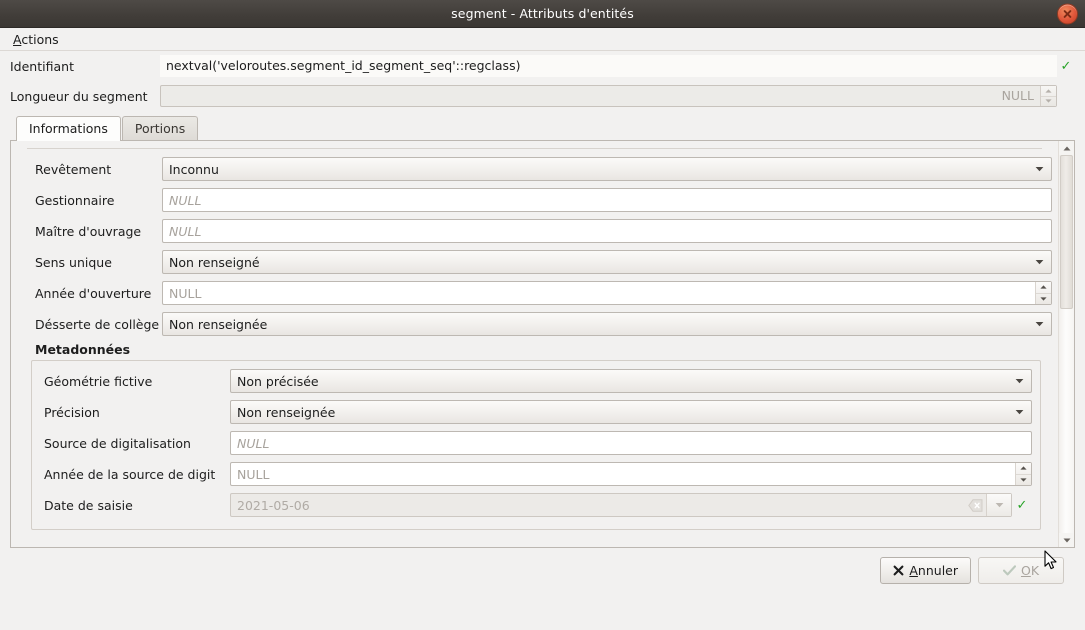  I want to click on label-precision: Précision, so click(72, 412).